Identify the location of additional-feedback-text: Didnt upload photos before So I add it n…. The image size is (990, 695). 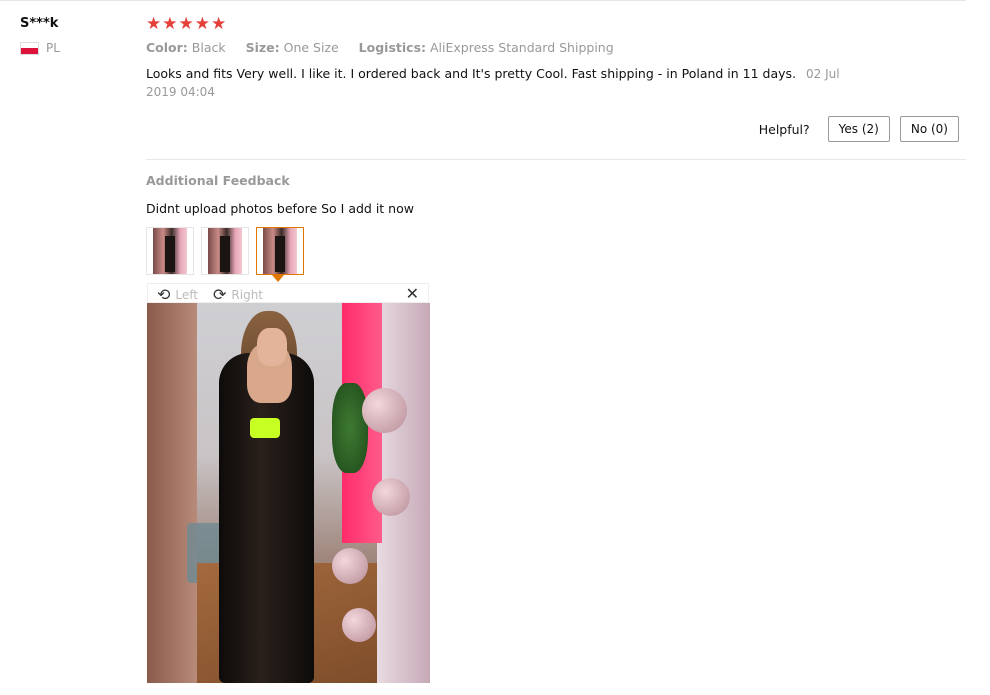
(280, 208).